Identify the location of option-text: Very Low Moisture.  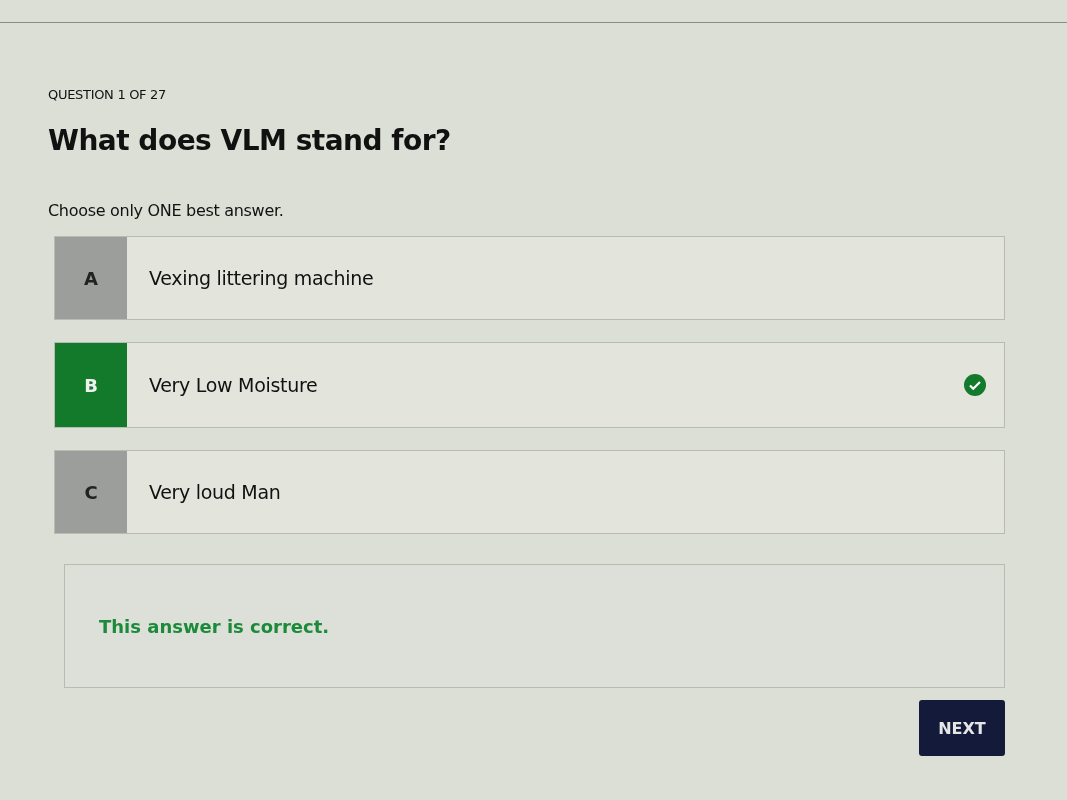
(233, 385).